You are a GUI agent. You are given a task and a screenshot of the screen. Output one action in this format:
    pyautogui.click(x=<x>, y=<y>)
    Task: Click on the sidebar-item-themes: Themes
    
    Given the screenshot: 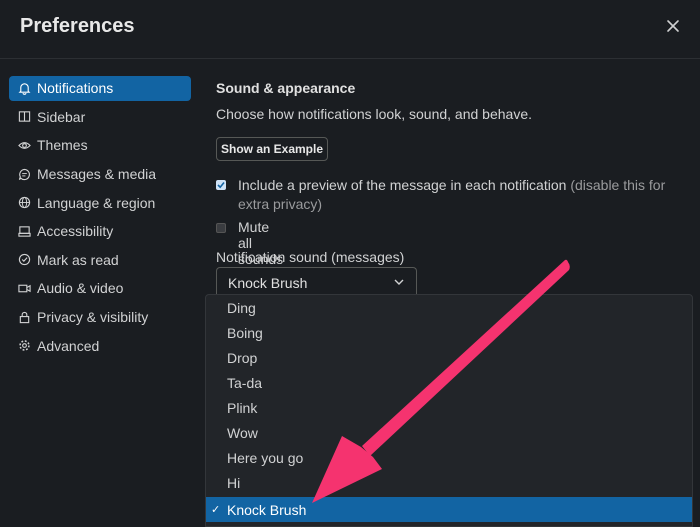 What is the action you would take?
    pyautogui.click(x=100, y=145)
    